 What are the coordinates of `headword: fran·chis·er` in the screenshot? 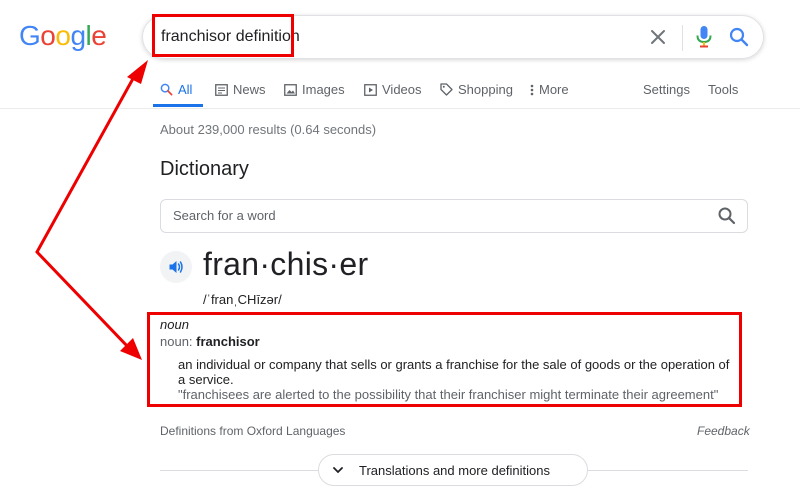 It's located at (286, 264).